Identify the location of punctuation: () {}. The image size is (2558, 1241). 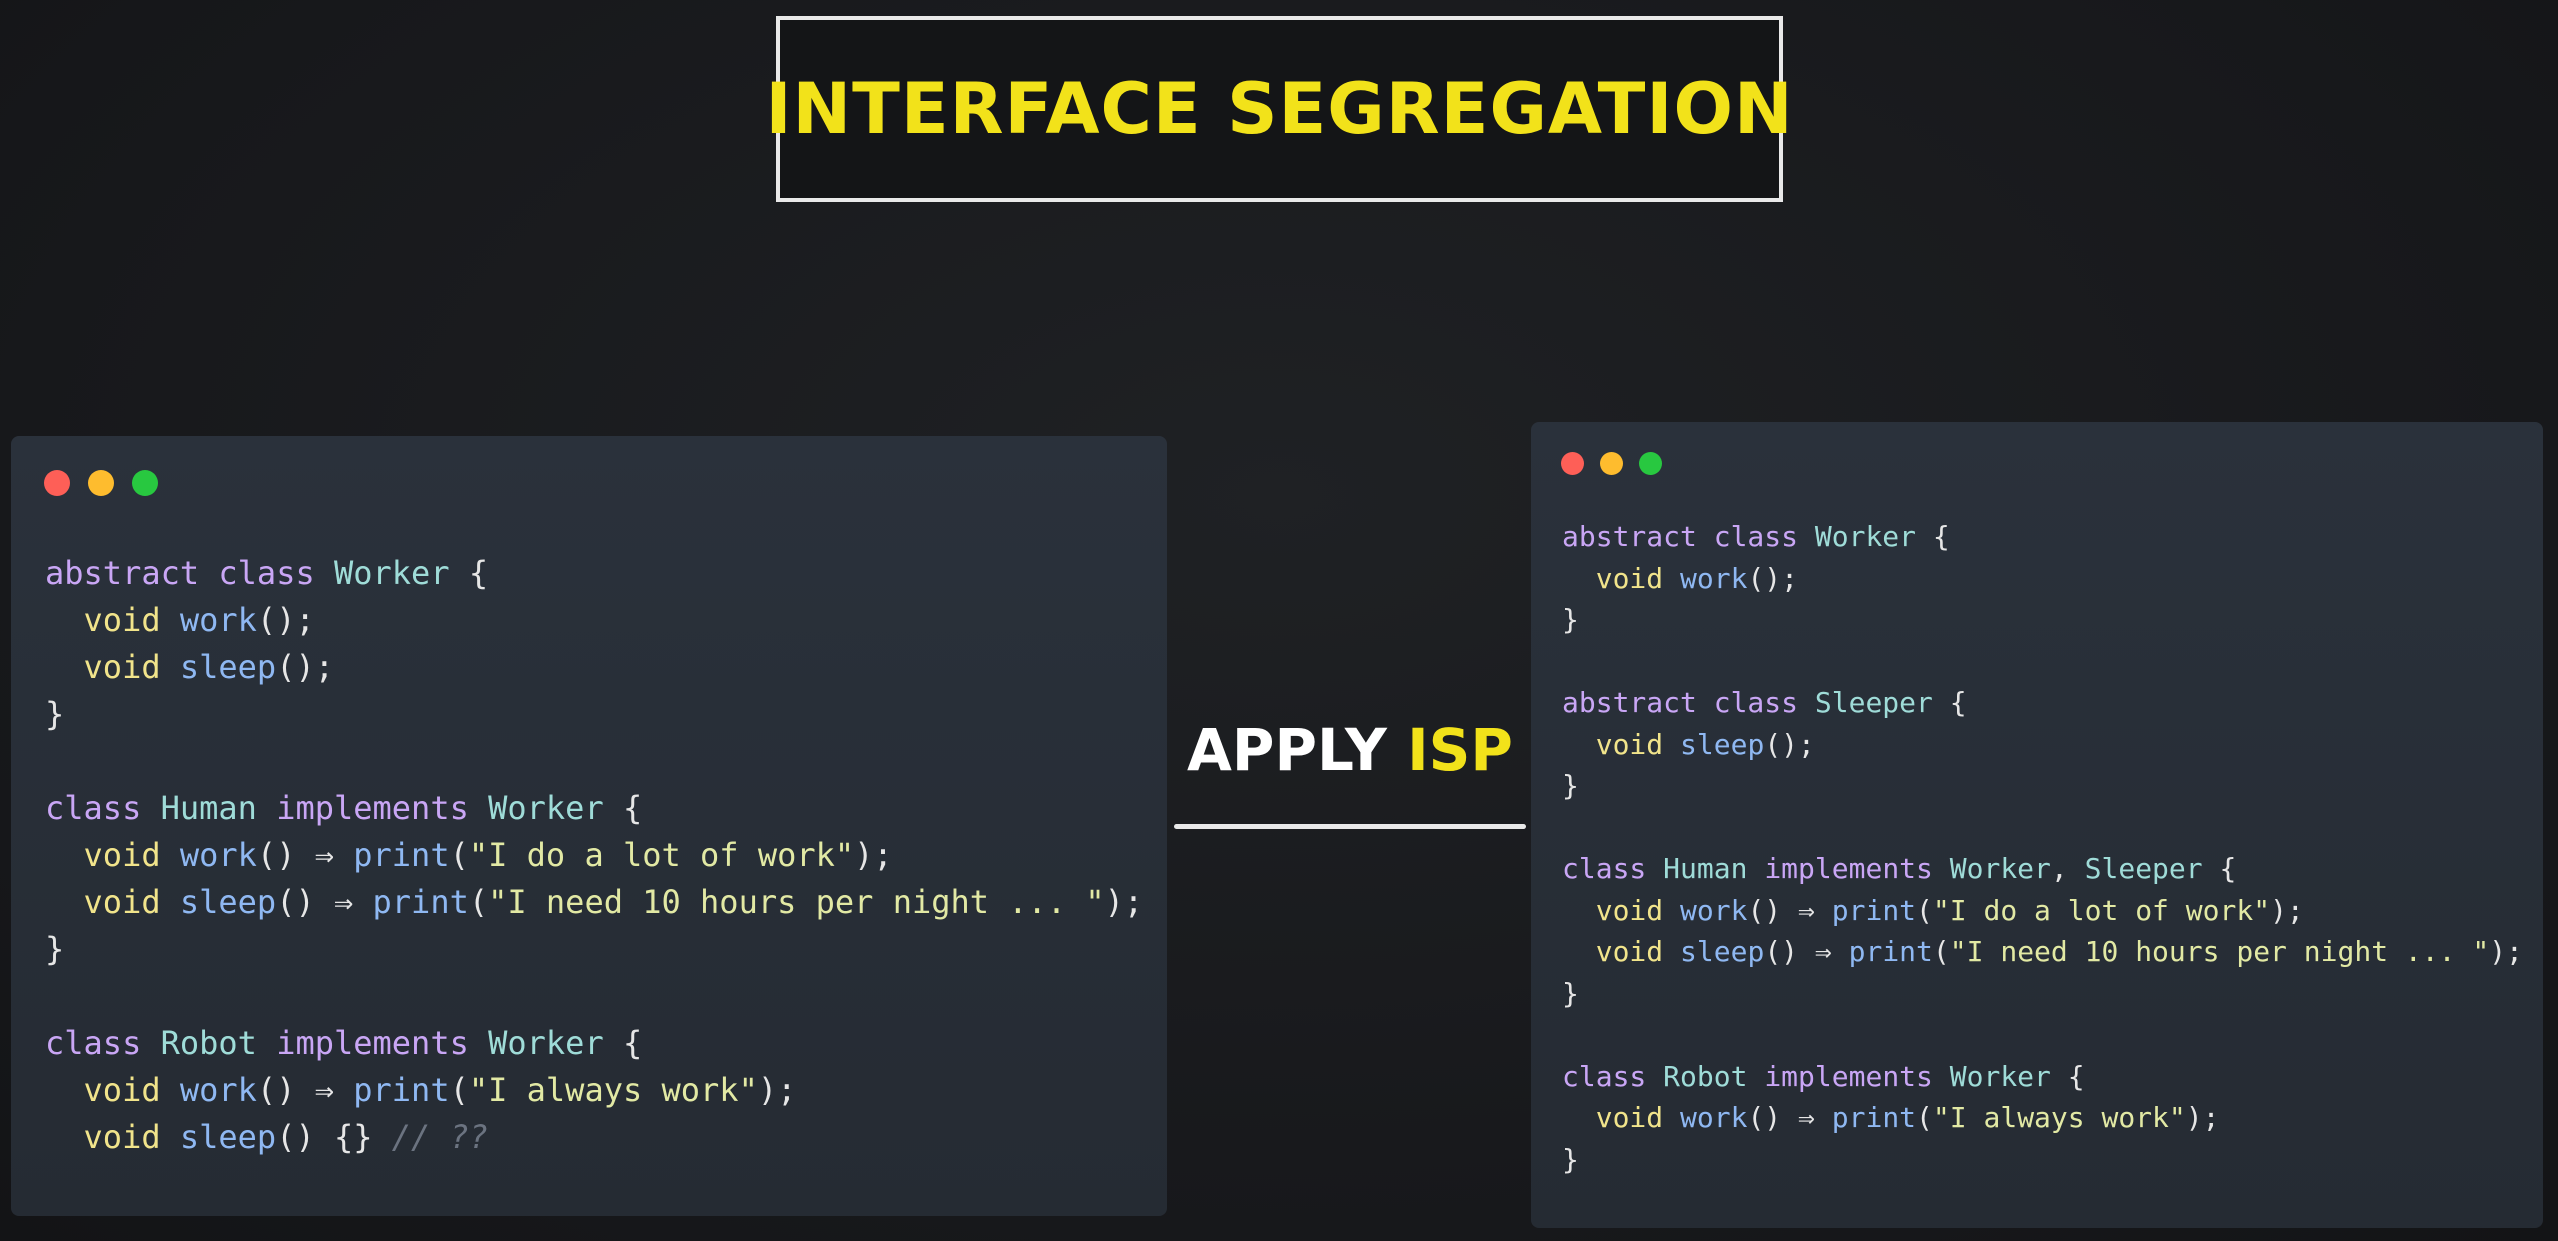
(324, 1137).